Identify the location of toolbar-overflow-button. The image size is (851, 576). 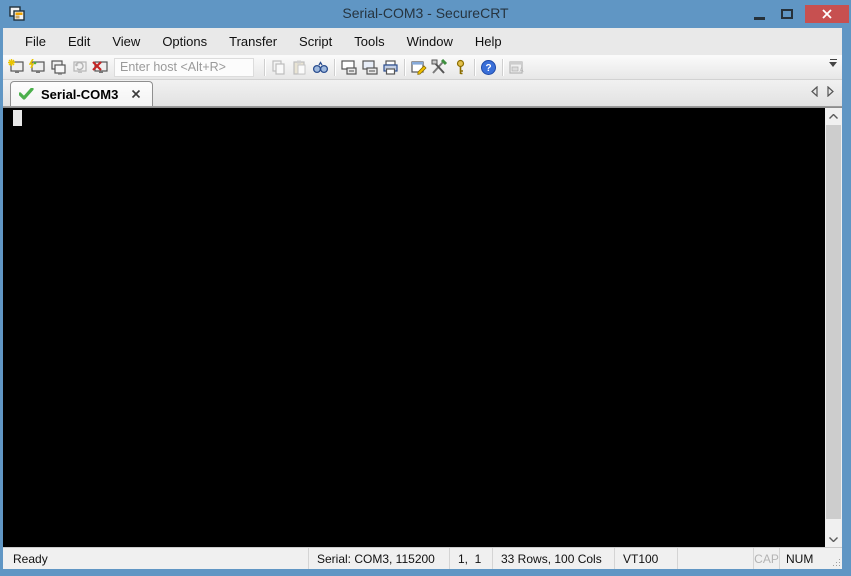
(833, 67).